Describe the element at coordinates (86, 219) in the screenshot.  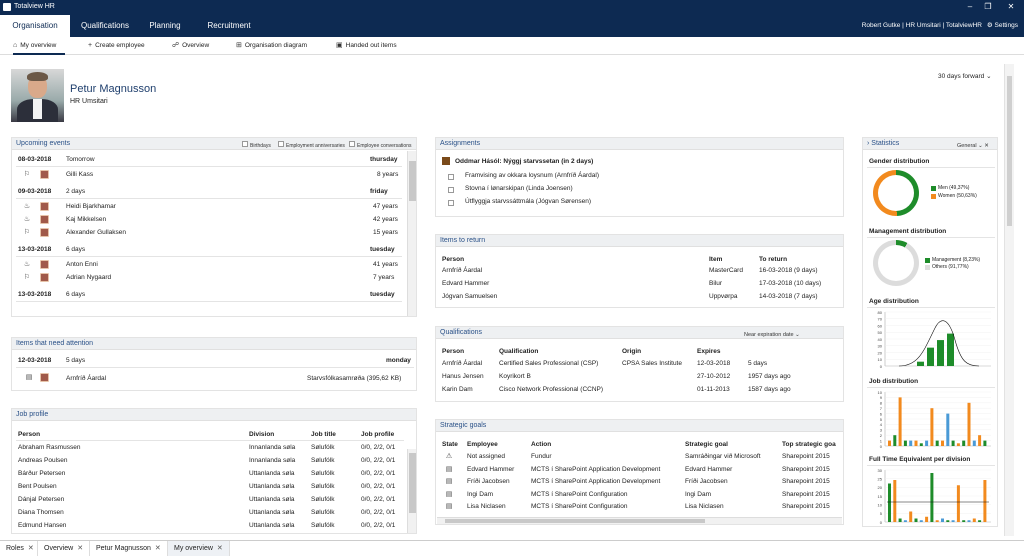
I see `event-person: Kaj Mikkelsen` at that location.